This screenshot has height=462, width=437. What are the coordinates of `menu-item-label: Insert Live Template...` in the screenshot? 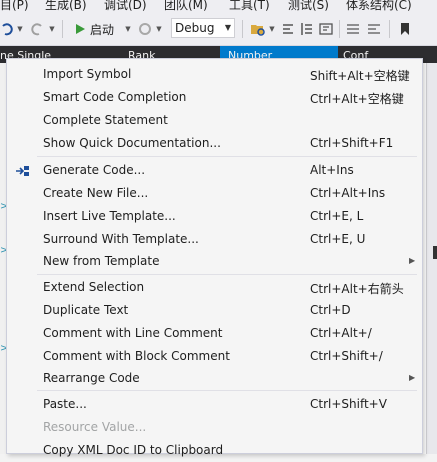 It's located at (109, 216).